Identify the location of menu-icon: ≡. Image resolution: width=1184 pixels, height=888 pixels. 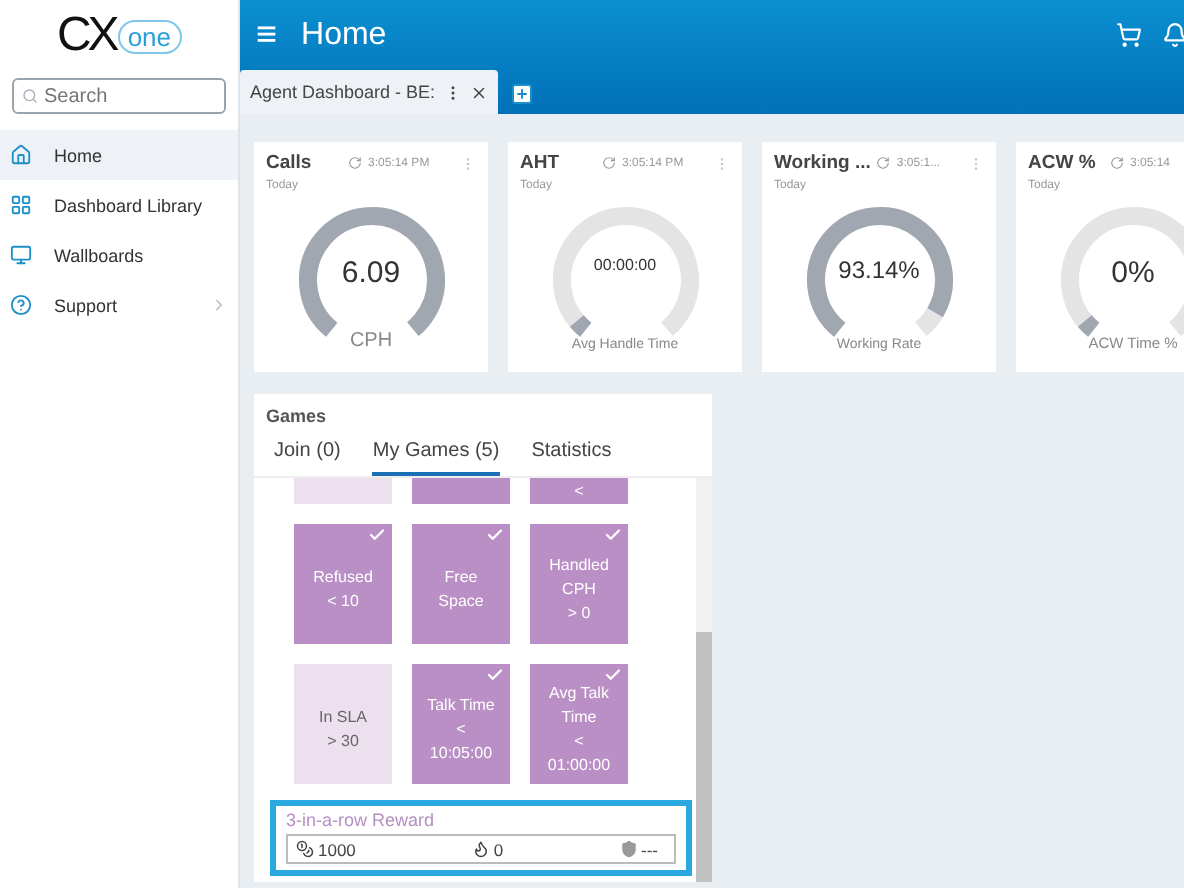
(267, 35).